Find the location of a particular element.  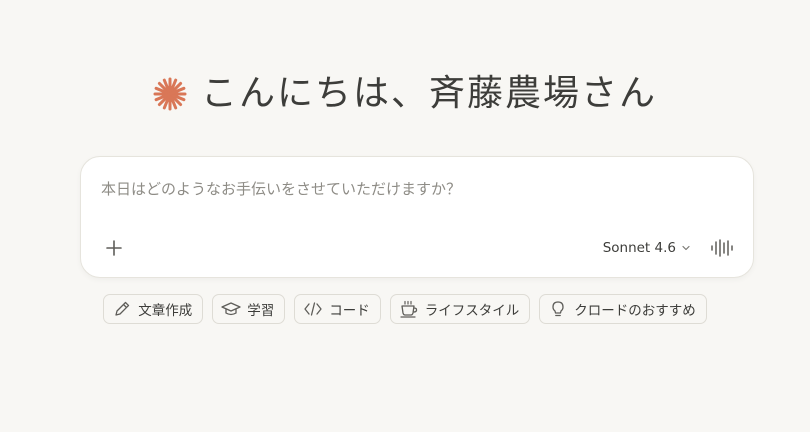

chip-label: ライフスタイル is located at coordinates (472, 311).